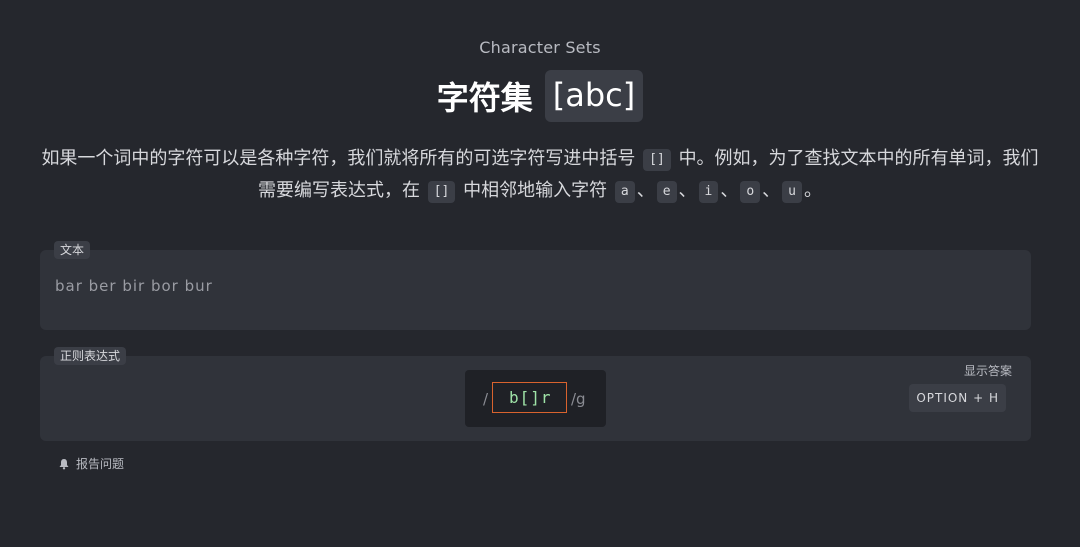 The width and height of the screenshot is (1080, 547). What do you see at coordinates (708, 192) in the screenshot?
I see `char-chip-i: i` at bounding box center [708, 192].